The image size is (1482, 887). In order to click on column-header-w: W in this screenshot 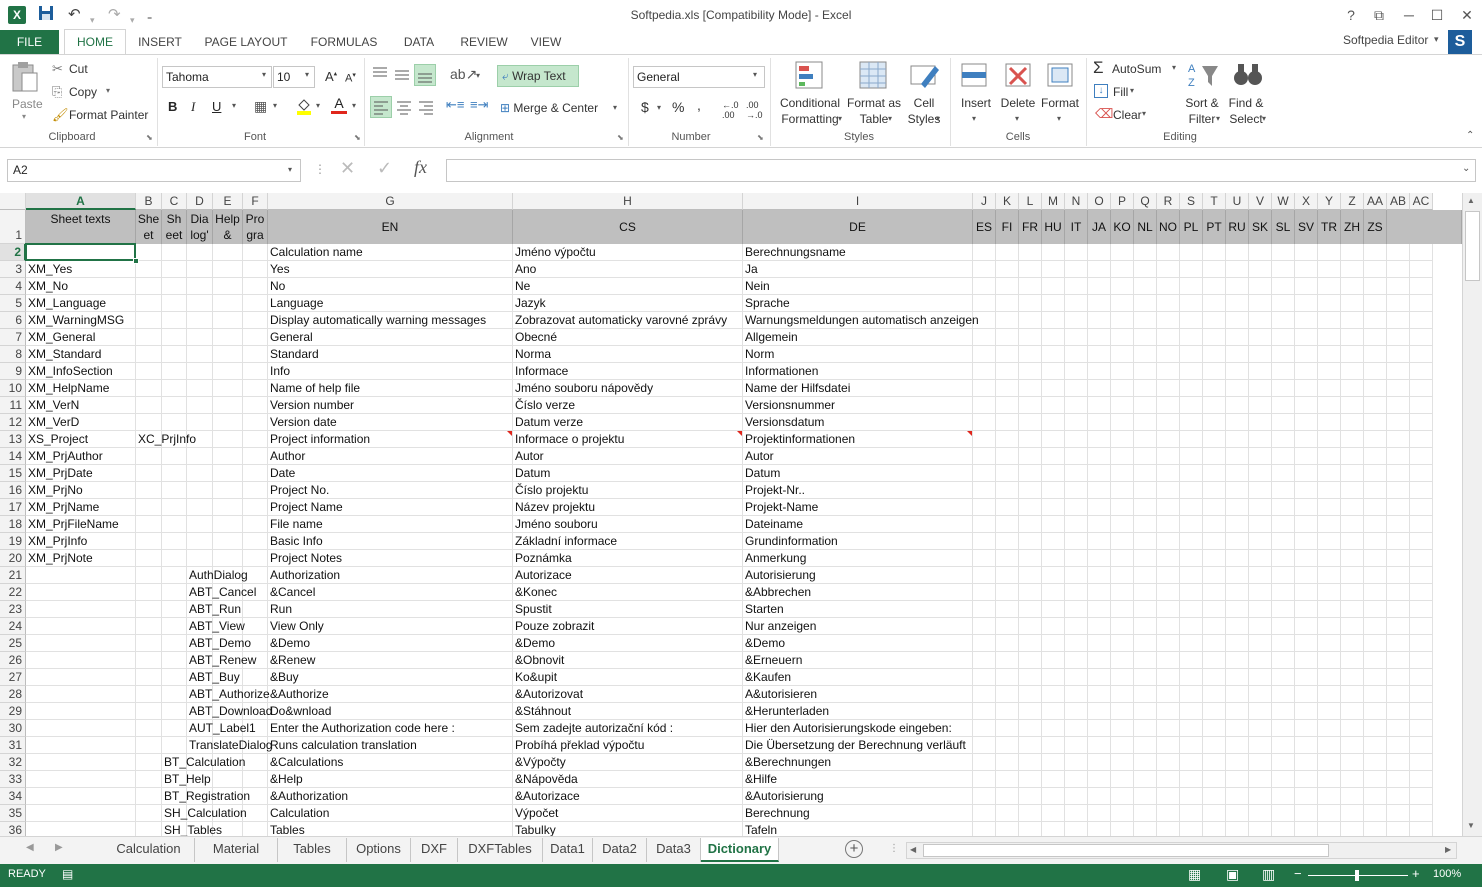, I will do `click(1283, 201)`.